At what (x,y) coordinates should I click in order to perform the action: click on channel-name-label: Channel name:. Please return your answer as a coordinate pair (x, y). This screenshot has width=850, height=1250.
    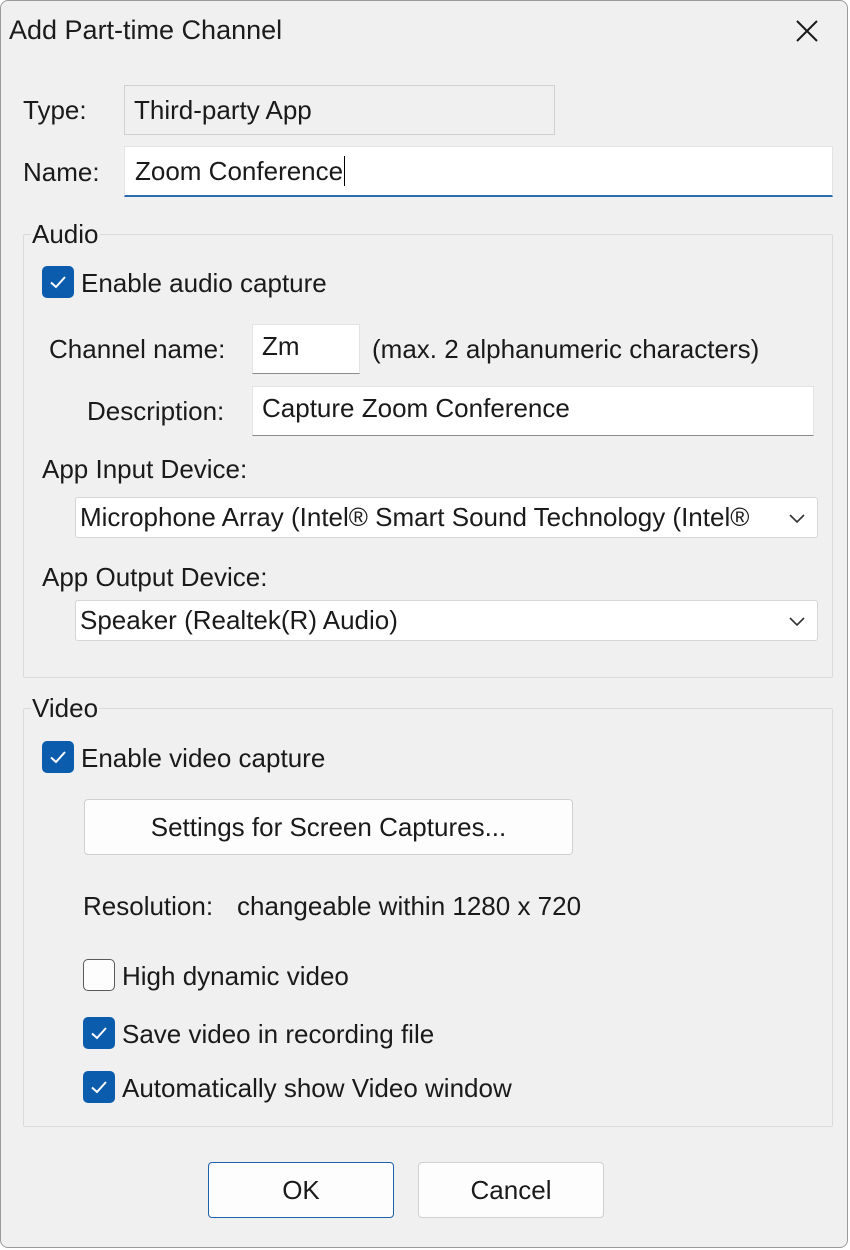
    Looking at the image, I should click on (137, 349).